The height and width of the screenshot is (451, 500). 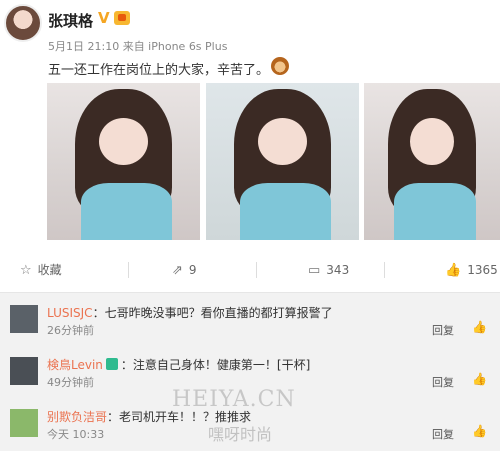 I want to click on like-count: 1365, so click(x=482, y=270).